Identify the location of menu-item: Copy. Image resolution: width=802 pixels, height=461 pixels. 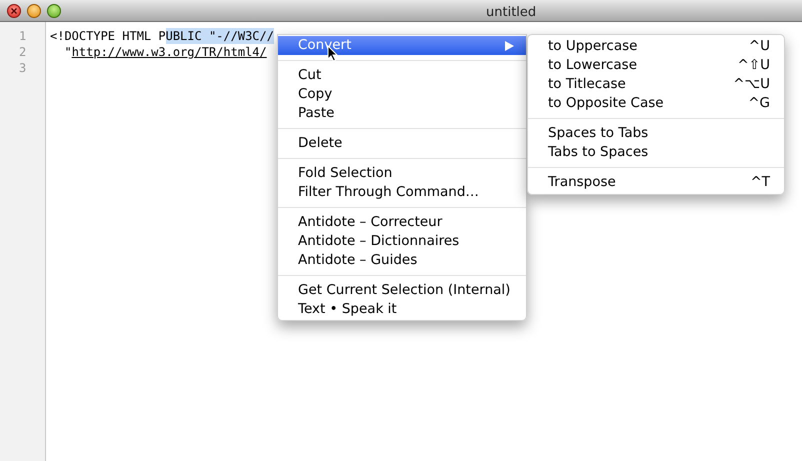
(402, 94).